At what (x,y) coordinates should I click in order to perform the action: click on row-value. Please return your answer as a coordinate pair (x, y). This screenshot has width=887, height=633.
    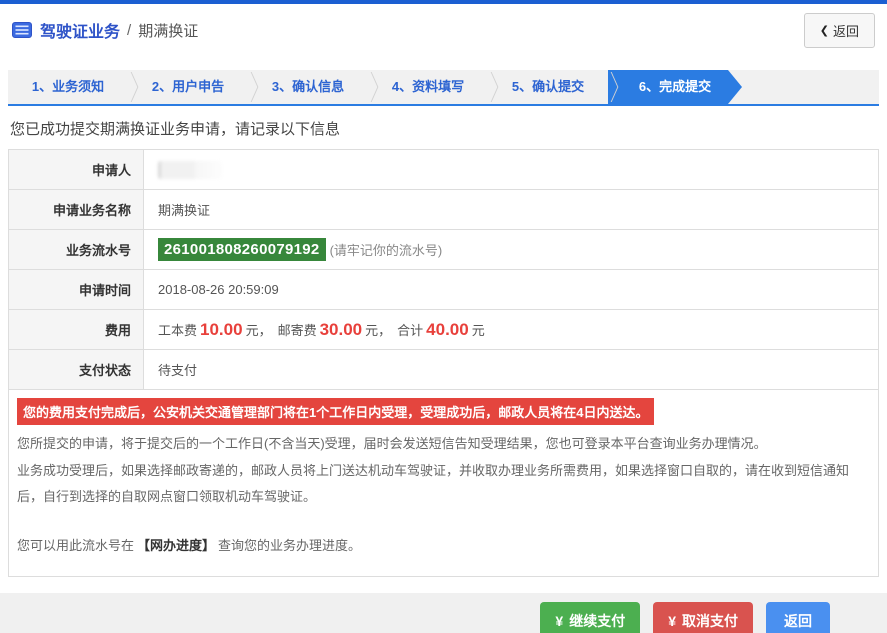
    Looking at the image, I should click on (511, 169).